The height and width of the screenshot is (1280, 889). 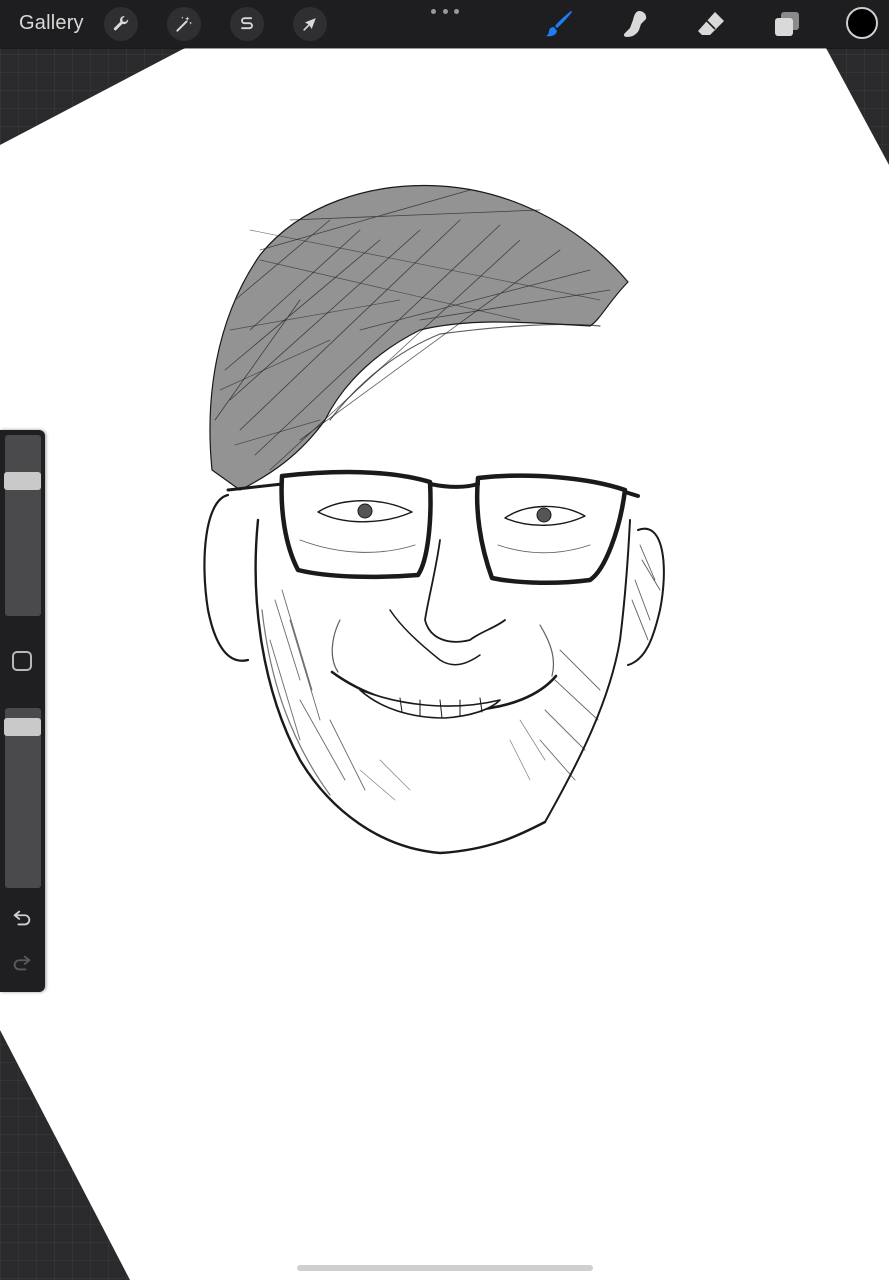 I want to click on magic-wand-icon, so click(x=184, y=24).